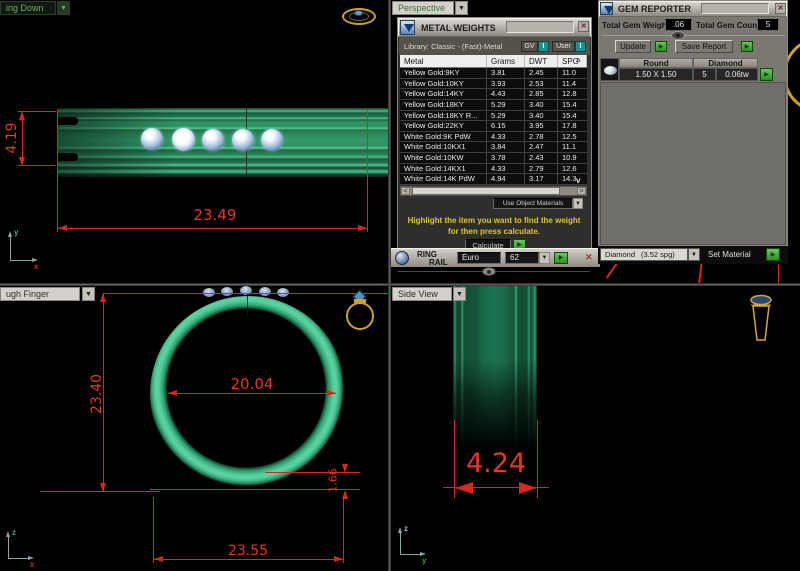 Image resolution: width=800 pixels, height=571 pixels. Describe the element at coordinates (541, 126) in the screenshot. I see `metal-table-cell: 3.95` at that location.